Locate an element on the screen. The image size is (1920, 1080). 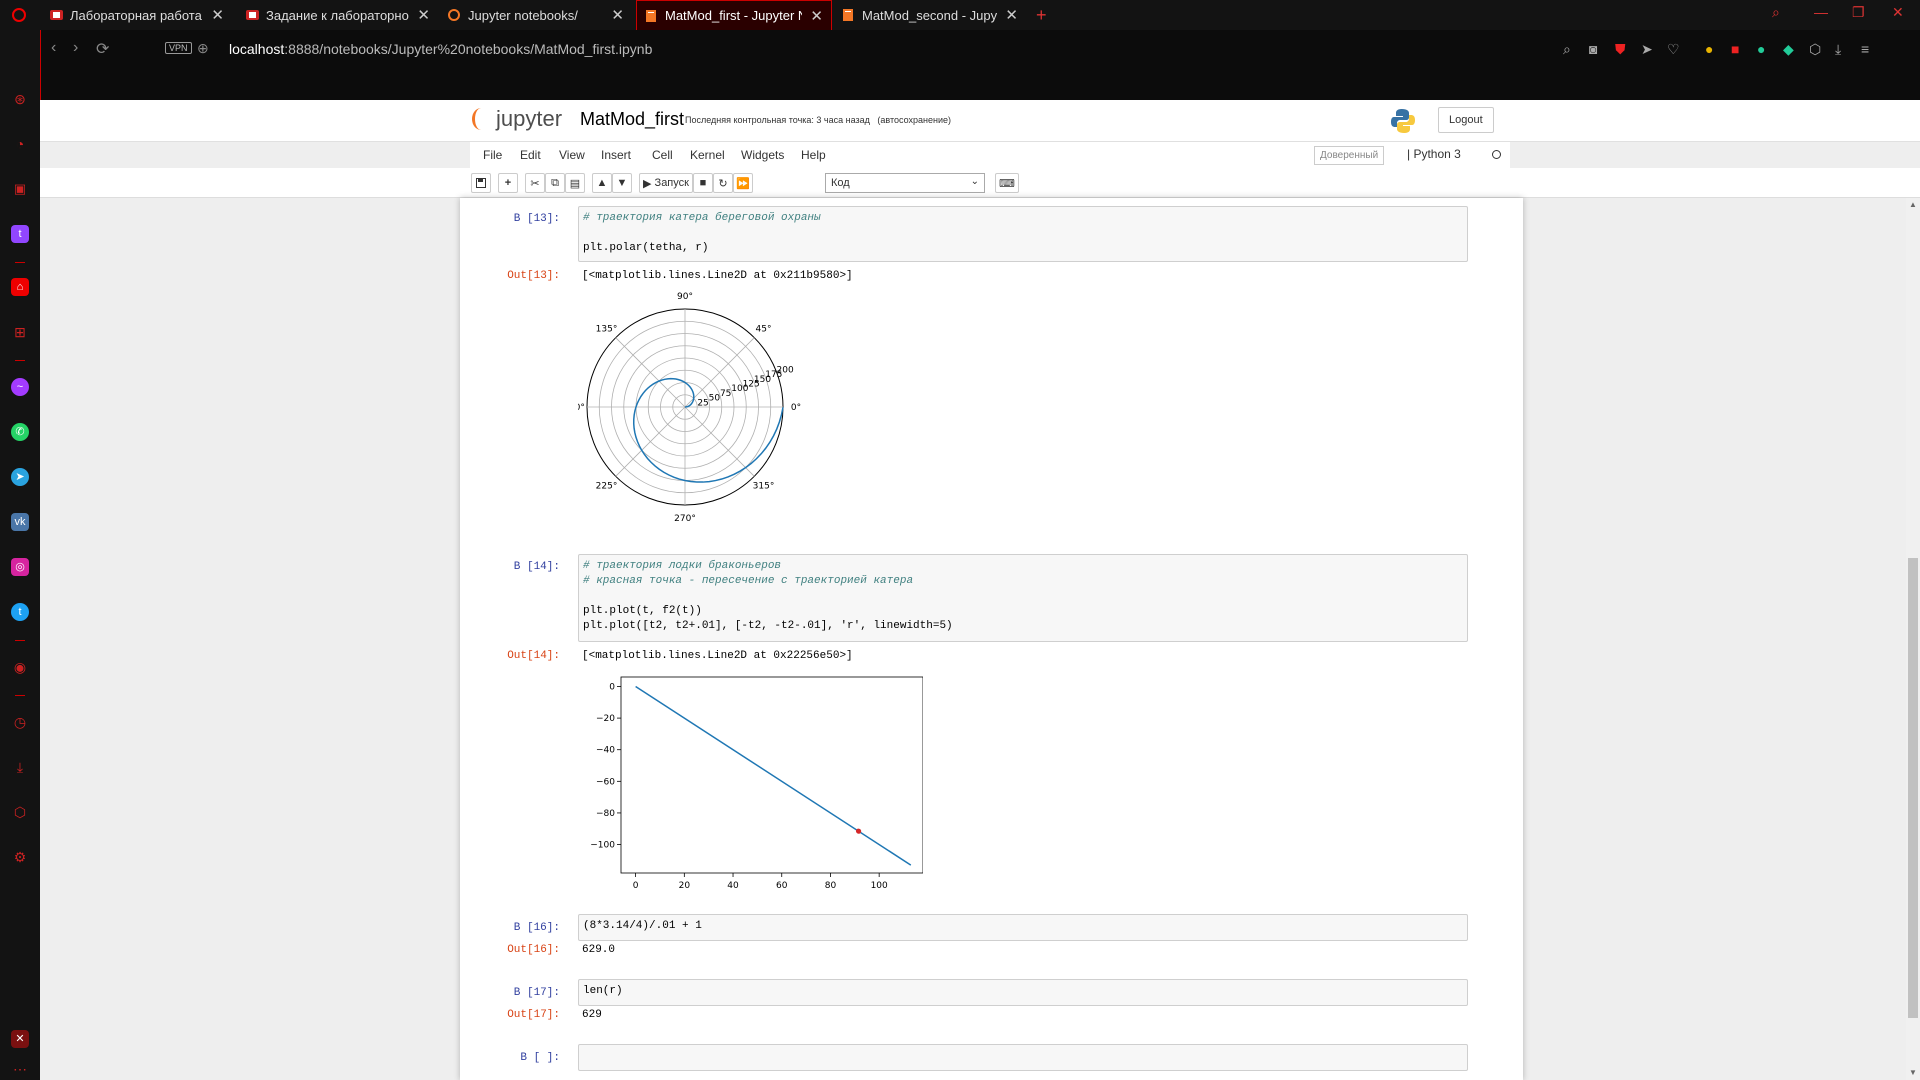
home-icon: ⌂ is located at coordinates (20, 287).